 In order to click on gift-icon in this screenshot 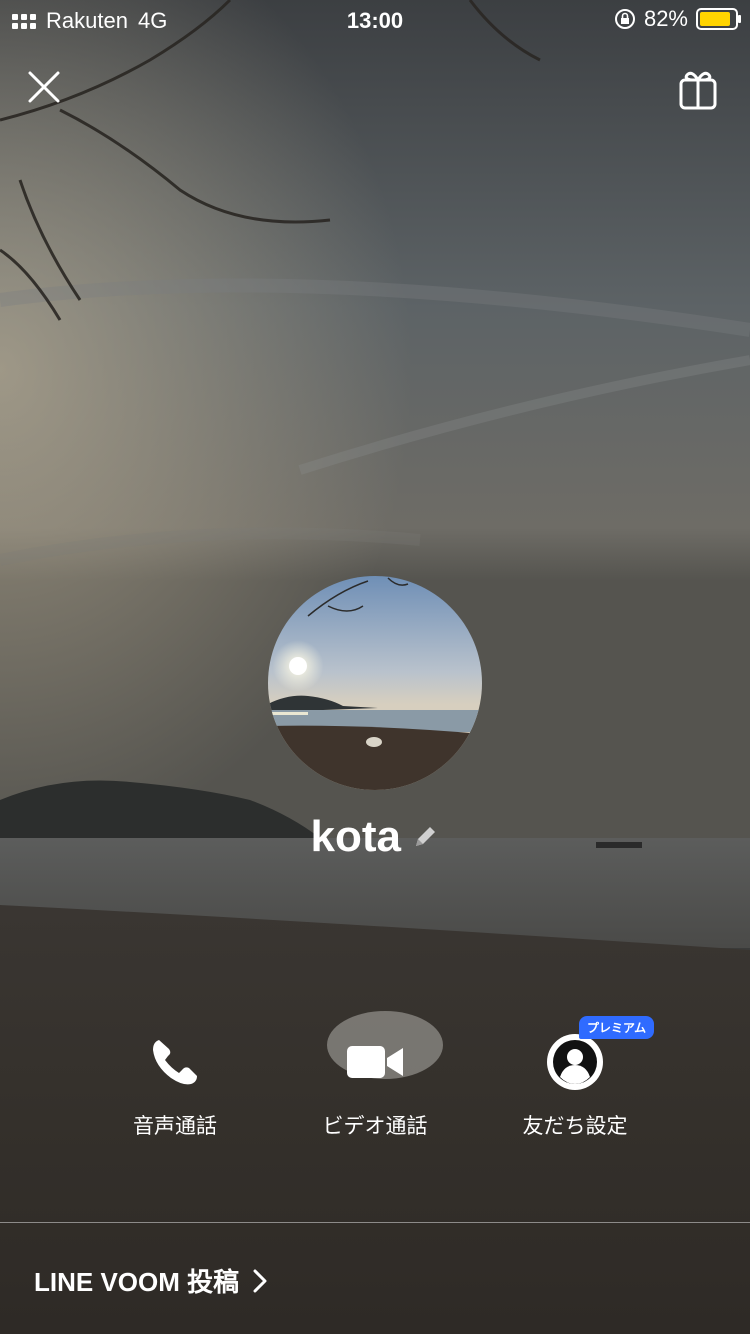, I will do `click(698, 90)`.